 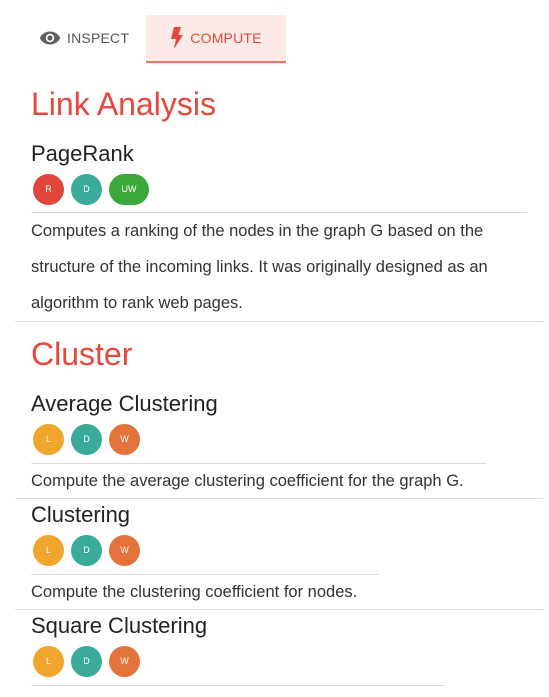 I want to click on algorithm-title: Average Clustering, so click(x=124, y=403).